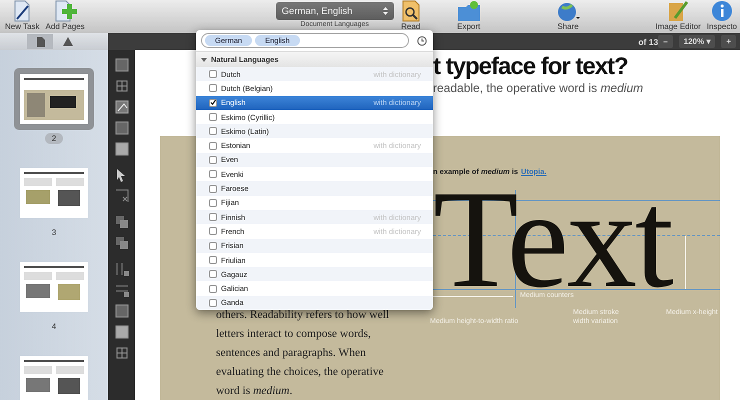  Describe the element at coordinates (204, 59) in the screenshot. I see `disclosure-icon` at that location.